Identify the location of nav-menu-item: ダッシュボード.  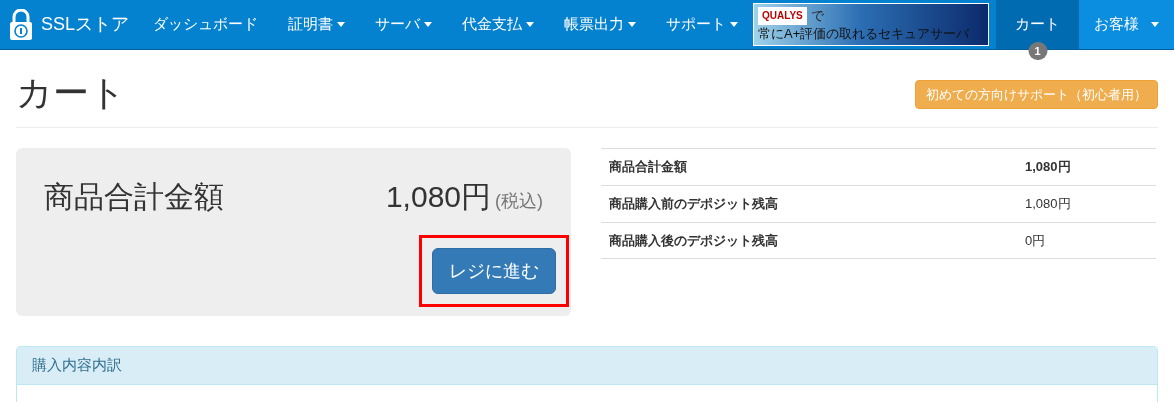
(206, 24).